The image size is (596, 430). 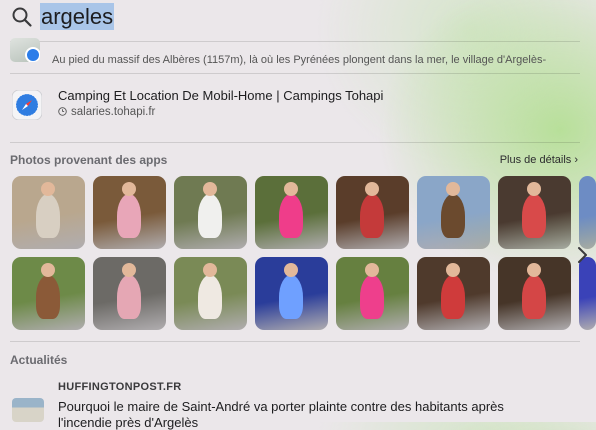 What do you see at coordinates (535, 160) in the screenshot?
I see `more-details-label: Plus de détails` at bounding box center [535, 160].